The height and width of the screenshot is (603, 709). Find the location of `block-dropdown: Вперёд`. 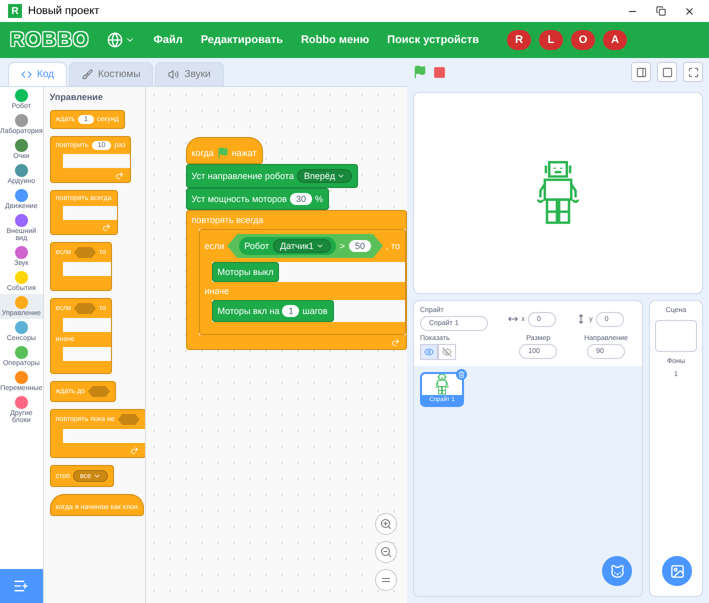

block-dropdown: Вперёд is located at coordinates (324, 176).